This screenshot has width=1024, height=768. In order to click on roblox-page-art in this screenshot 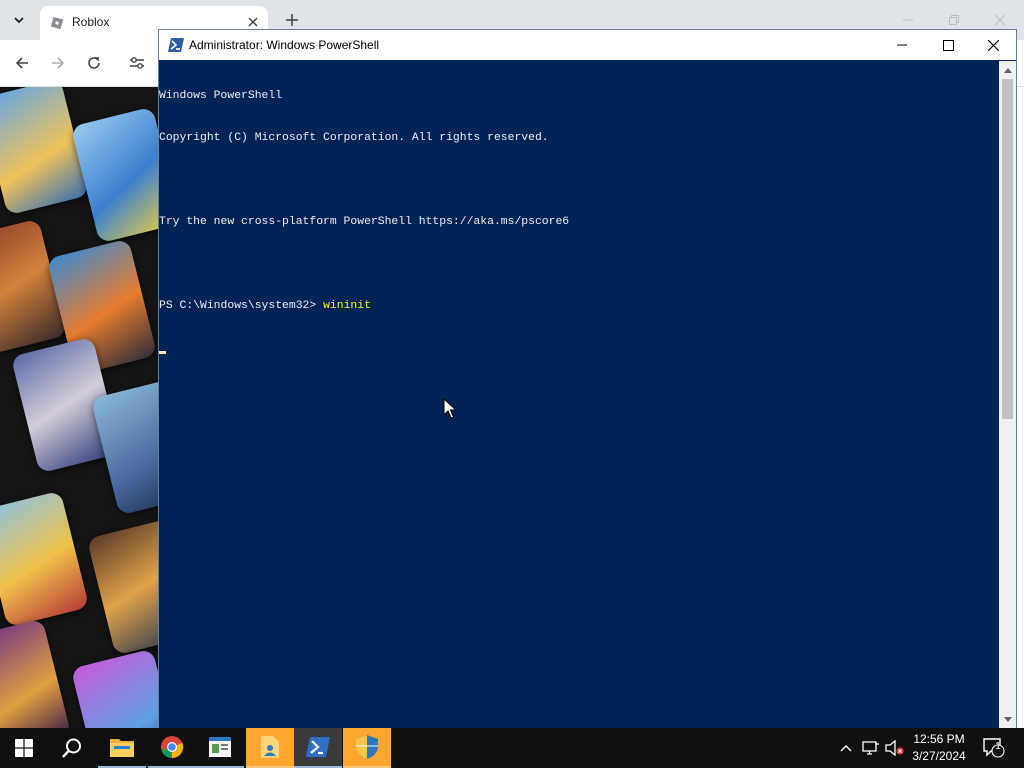, I will do `click(80, 407)`.